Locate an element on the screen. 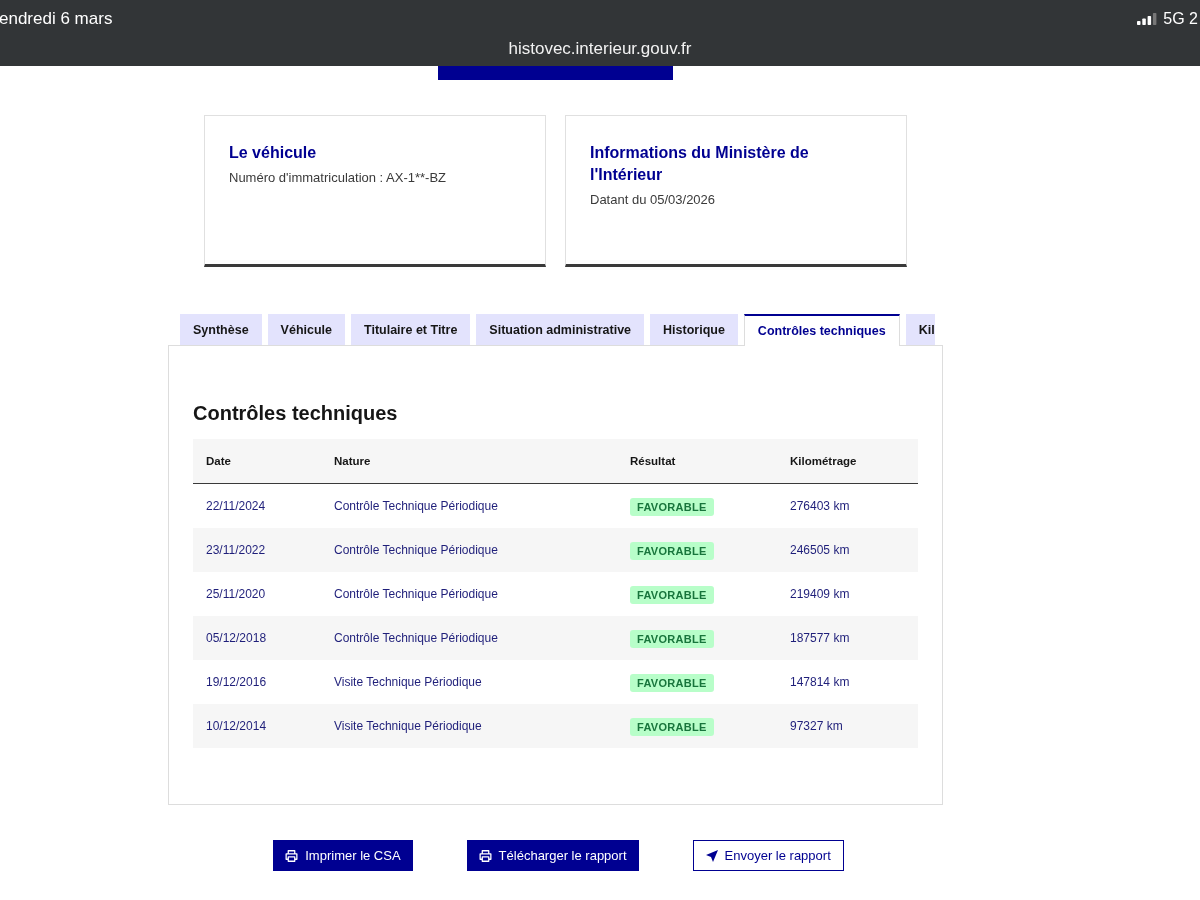 The width and height of the screenshot is (1200, 900). card-title: Informations du Ministère de l'Intérieur is located at coordinates (700, 164).